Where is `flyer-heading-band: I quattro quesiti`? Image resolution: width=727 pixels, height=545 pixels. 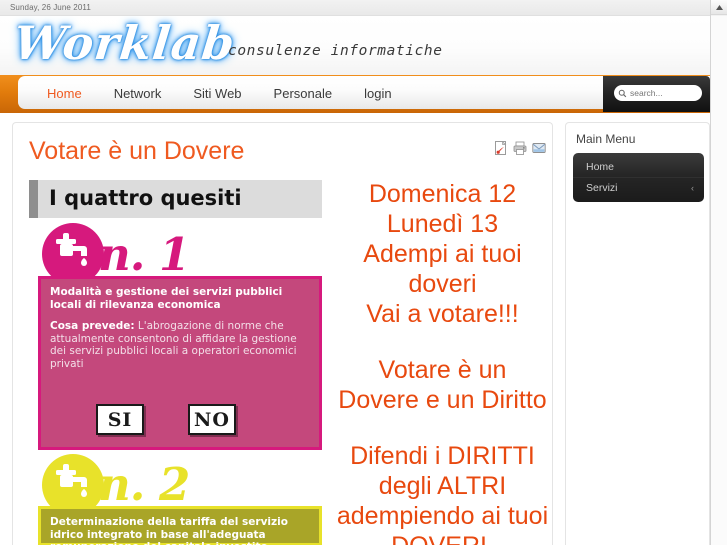 flyer-heading-band: I quattro quesiti is located at coordinates (175, 199).